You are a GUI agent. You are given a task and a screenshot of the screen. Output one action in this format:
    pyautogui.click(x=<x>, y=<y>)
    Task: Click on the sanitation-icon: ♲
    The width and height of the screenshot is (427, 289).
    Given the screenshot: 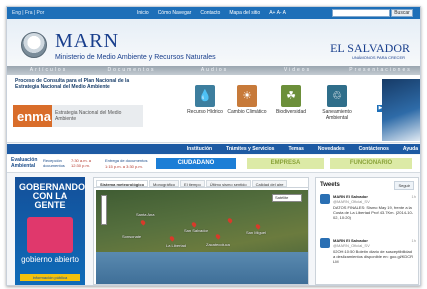 What is the action you would take?
    pyautogui.click(x=337, y=96)
    